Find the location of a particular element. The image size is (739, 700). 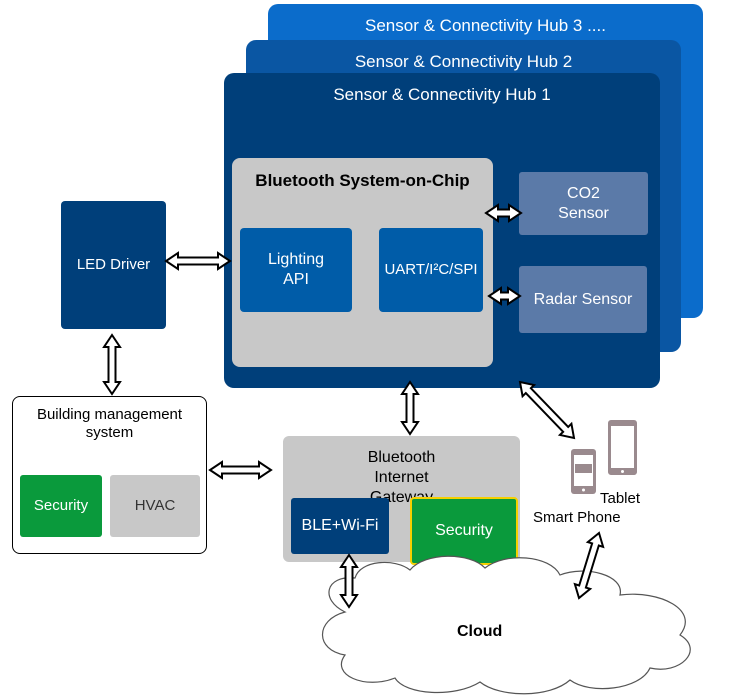

arrow-soc-co2 is located at coordinates (503, 213).